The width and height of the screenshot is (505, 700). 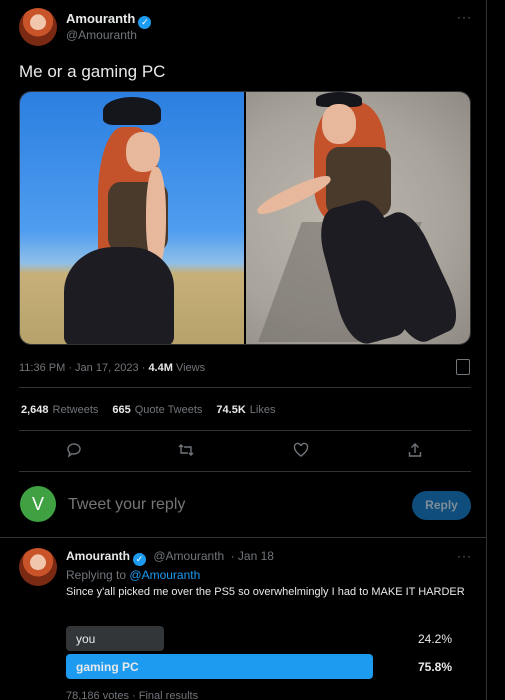 What do you see at coordinates (252, 556) in the screenshot?
I see `reply-date: · Jan 18` at bounding box center [252, 556].